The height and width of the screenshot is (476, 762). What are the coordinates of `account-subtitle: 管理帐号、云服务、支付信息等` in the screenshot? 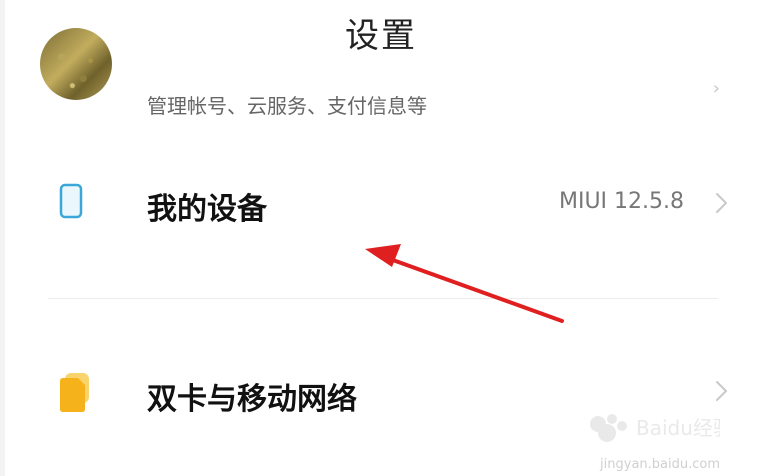 It's located at (287, 106).